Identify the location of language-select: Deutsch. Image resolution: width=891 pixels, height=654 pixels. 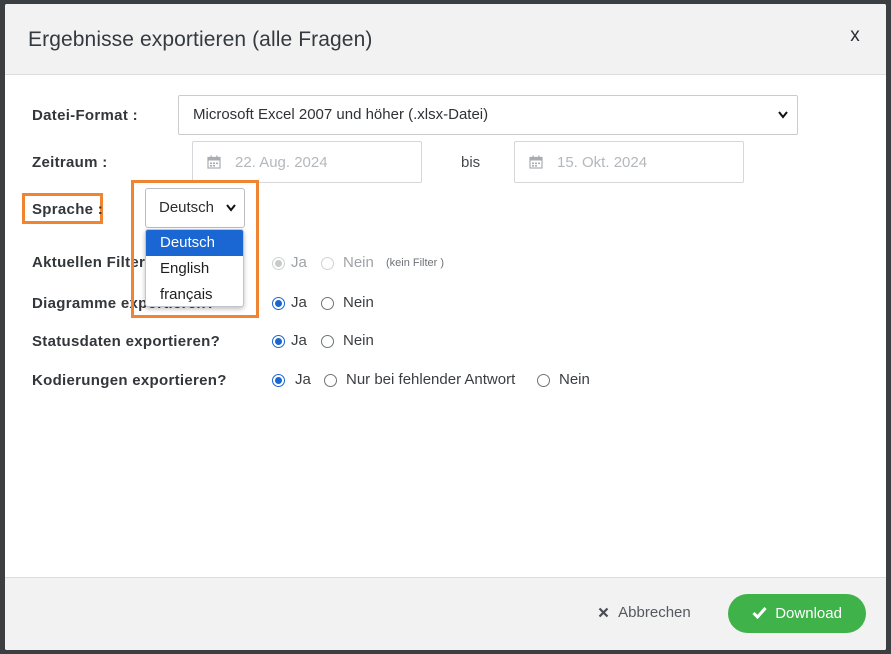
(195, 208).